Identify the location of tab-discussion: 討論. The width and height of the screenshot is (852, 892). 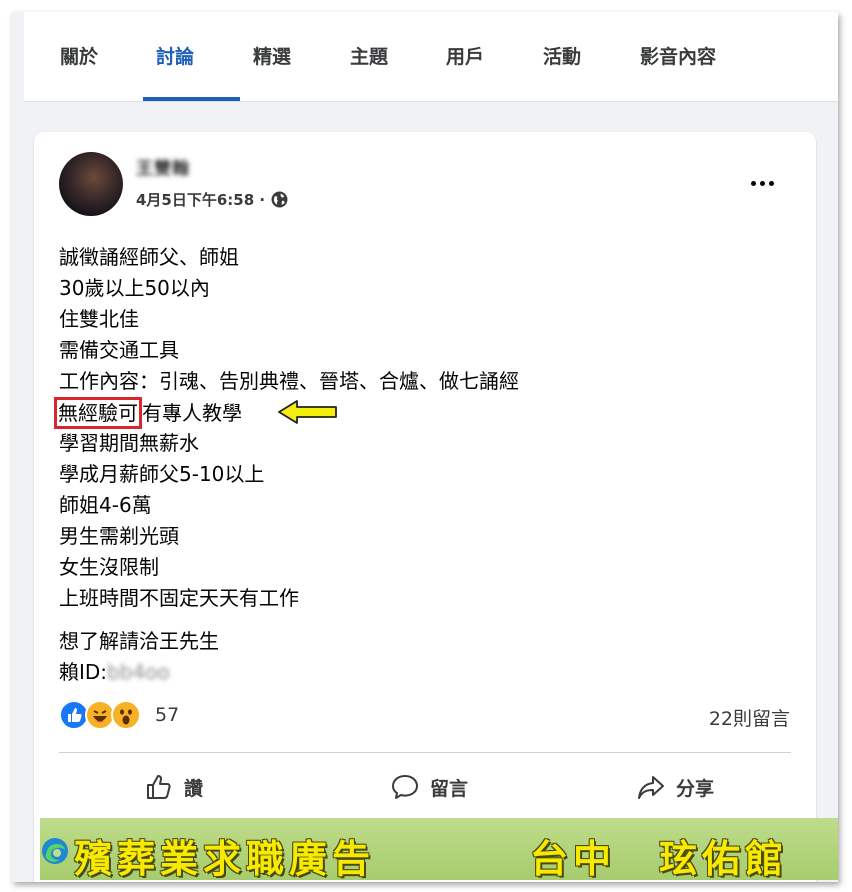
(175, 55).